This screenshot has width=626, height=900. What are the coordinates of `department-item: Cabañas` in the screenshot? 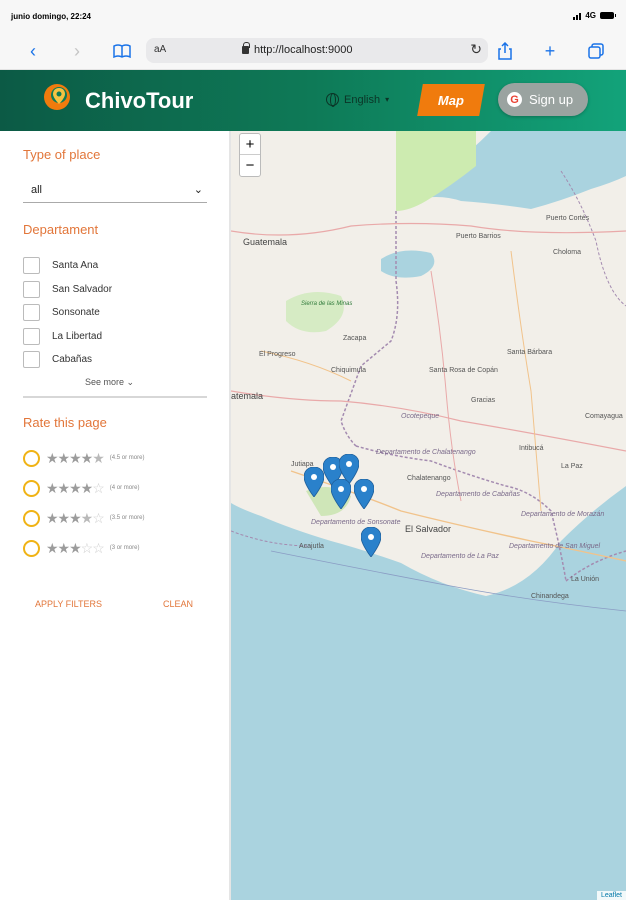 It's located at (115, 360).